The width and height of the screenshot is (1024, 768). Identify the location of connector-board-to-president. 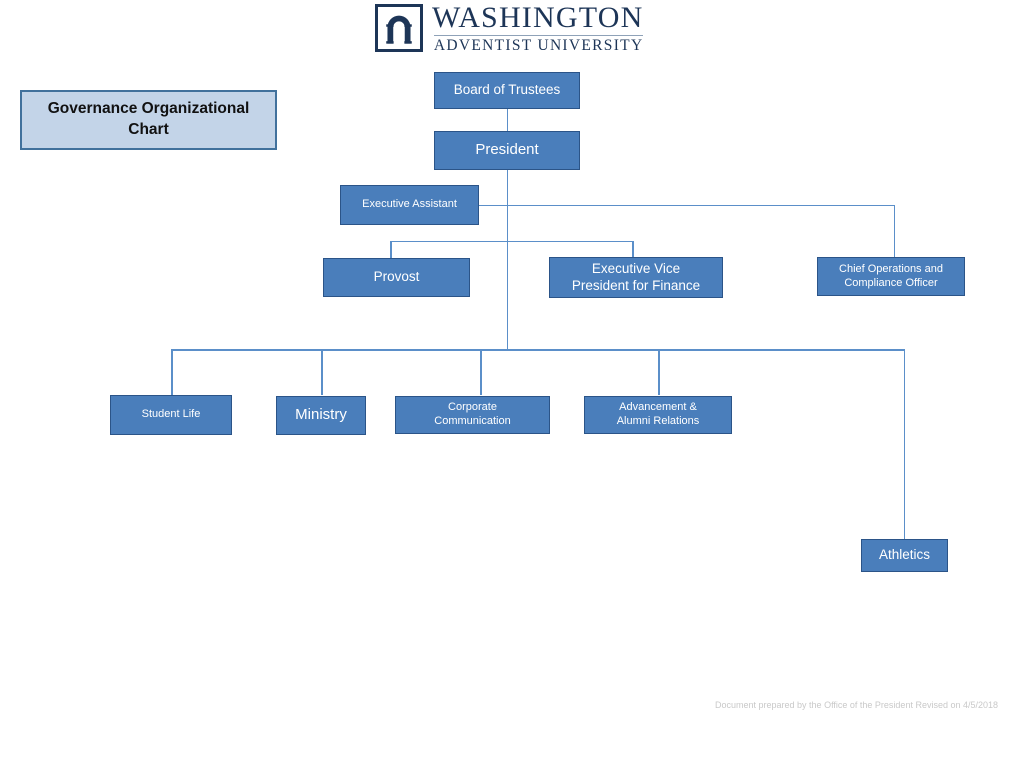
(507, 119).